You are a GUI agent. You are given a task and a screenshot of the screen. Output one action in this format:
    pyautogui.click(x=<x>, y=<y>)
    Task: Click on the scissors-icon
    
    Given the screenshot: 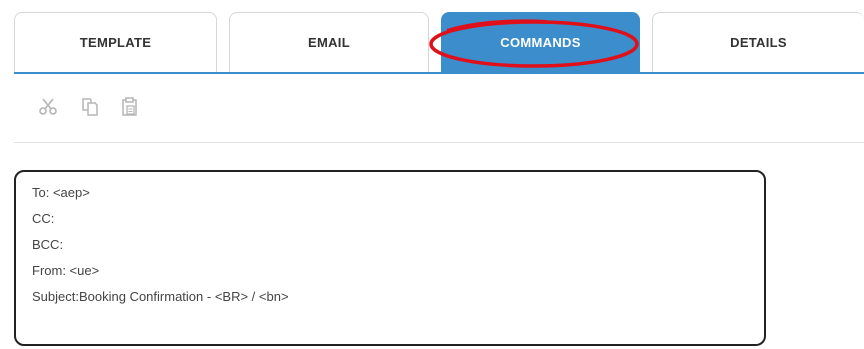 What is the action you would take?
    pyautogui.click(x=48, y=107)
    